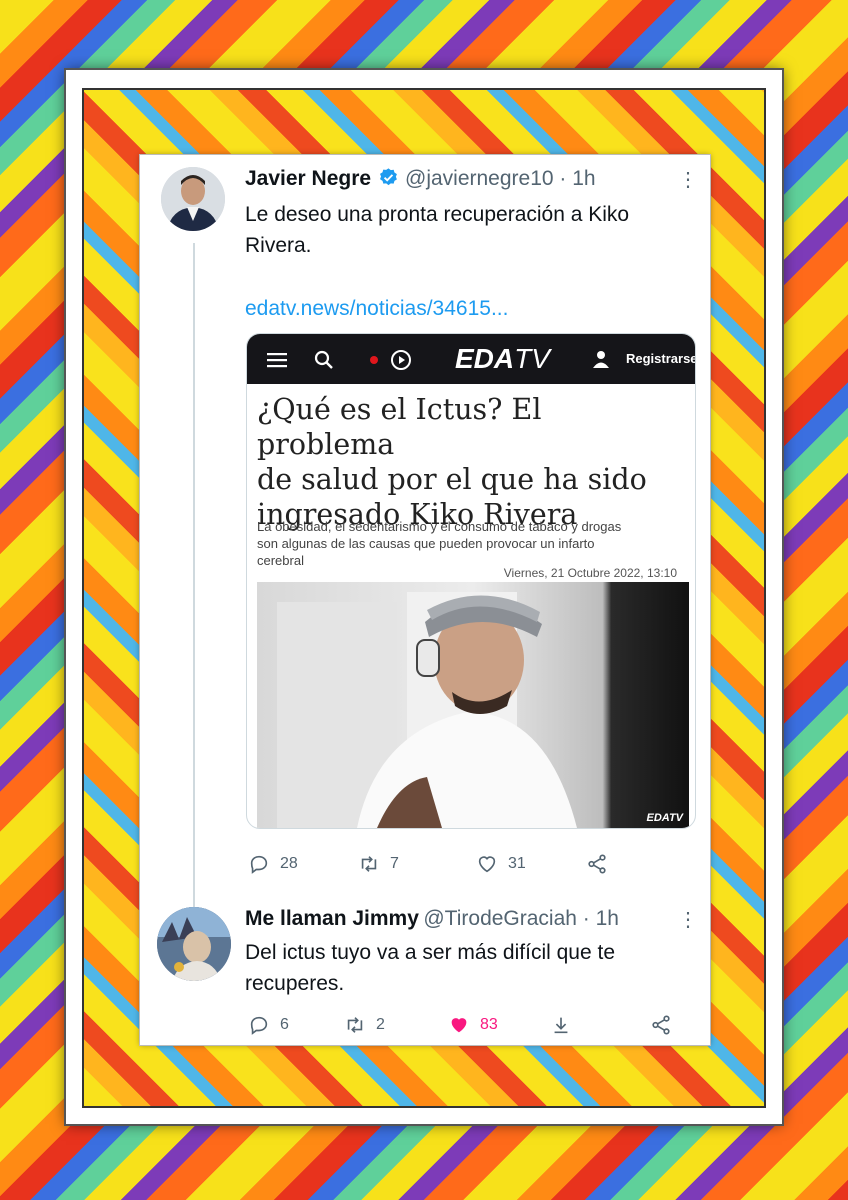 The image size is (848, 1200). Describe the element at coordinates (521, 918) in the screenshot. I see `author-handle: @TirodeGraciah · 1h` at that location.